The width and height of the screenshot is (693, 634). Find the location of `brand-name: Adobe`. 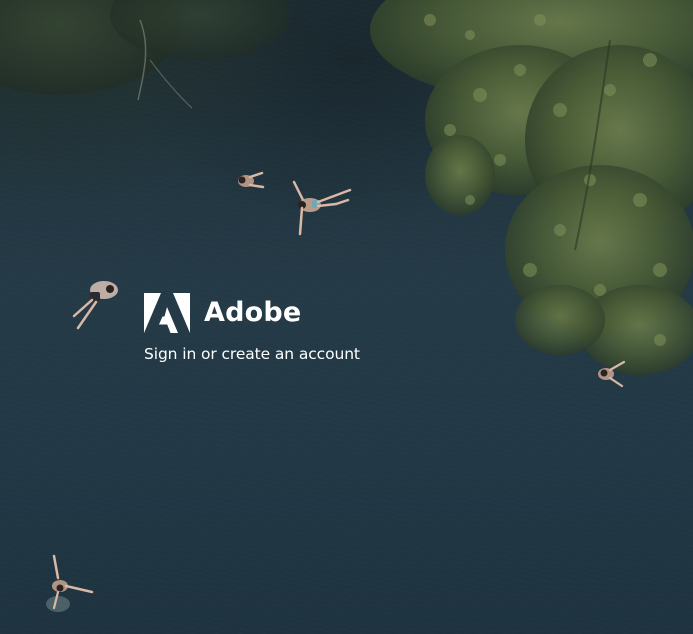

brand-name: Adobe is located at coordinates (253, 312).